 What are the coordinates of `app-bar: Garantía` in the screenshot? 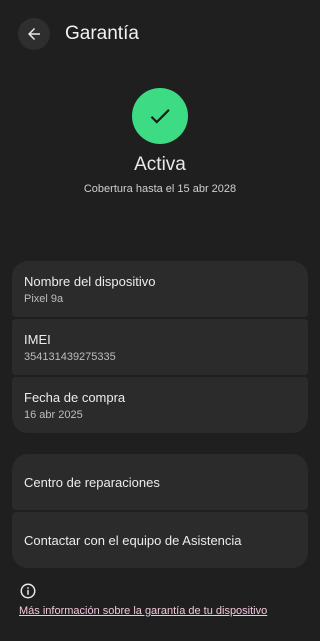 It's located at (160, 34).